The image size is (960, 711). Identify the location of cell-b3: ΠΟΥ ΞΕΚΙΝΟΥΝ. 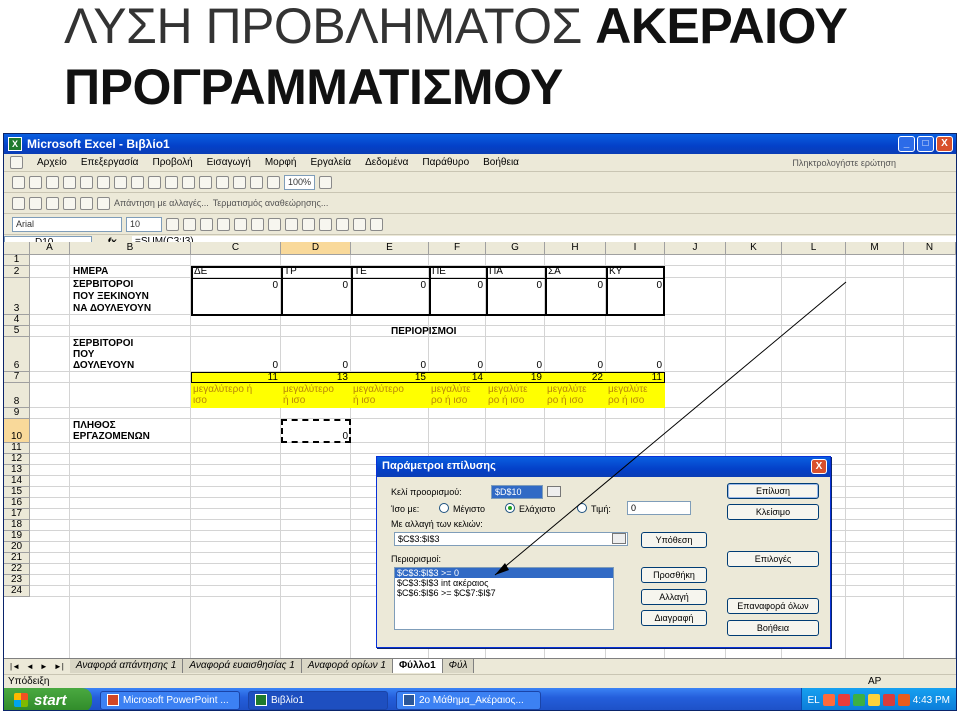
(111, 296).